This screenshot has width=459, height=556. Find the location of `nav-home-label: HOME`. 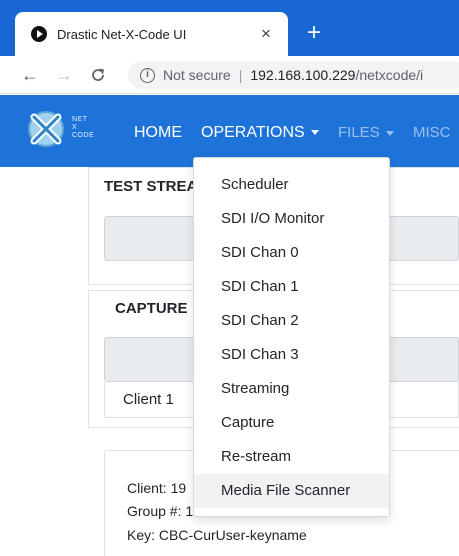

nav-home-label: HOME is located at coordinates (158, 132).